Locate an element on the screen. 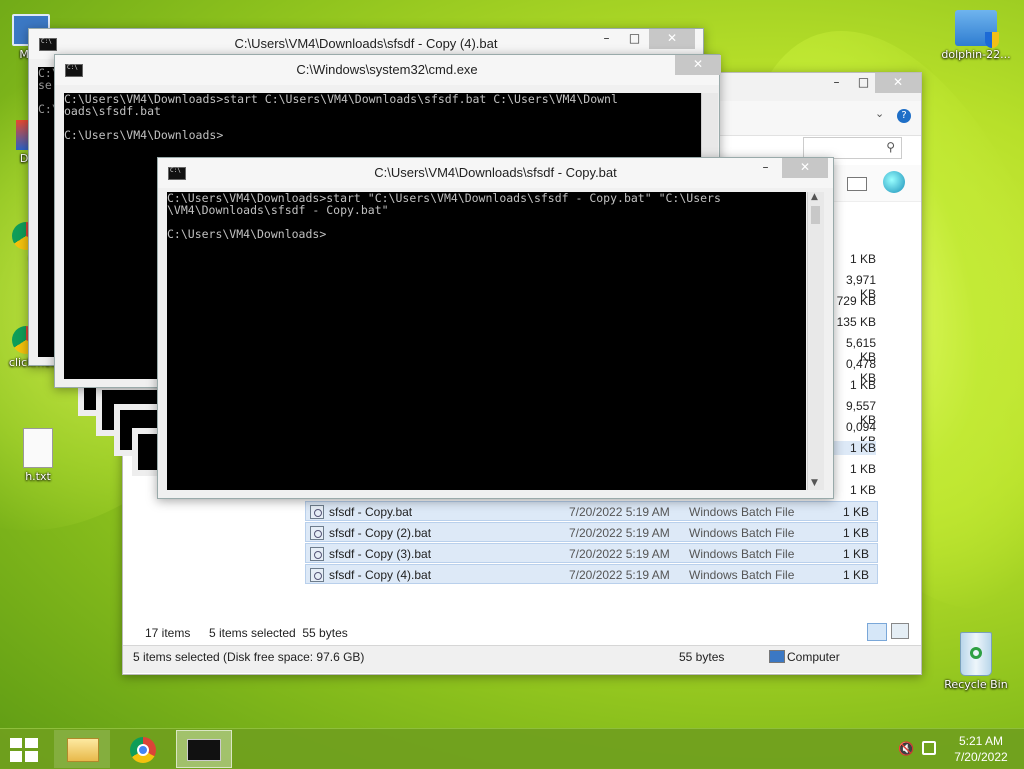  explorer-close-button: ✕ is located at coordinates (898, 83).